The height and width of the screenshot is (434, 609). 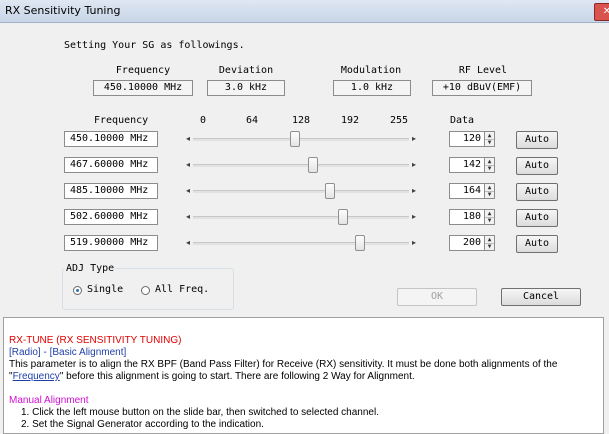 I want to click on data-column-header: Data, so click(x=462, y=120).